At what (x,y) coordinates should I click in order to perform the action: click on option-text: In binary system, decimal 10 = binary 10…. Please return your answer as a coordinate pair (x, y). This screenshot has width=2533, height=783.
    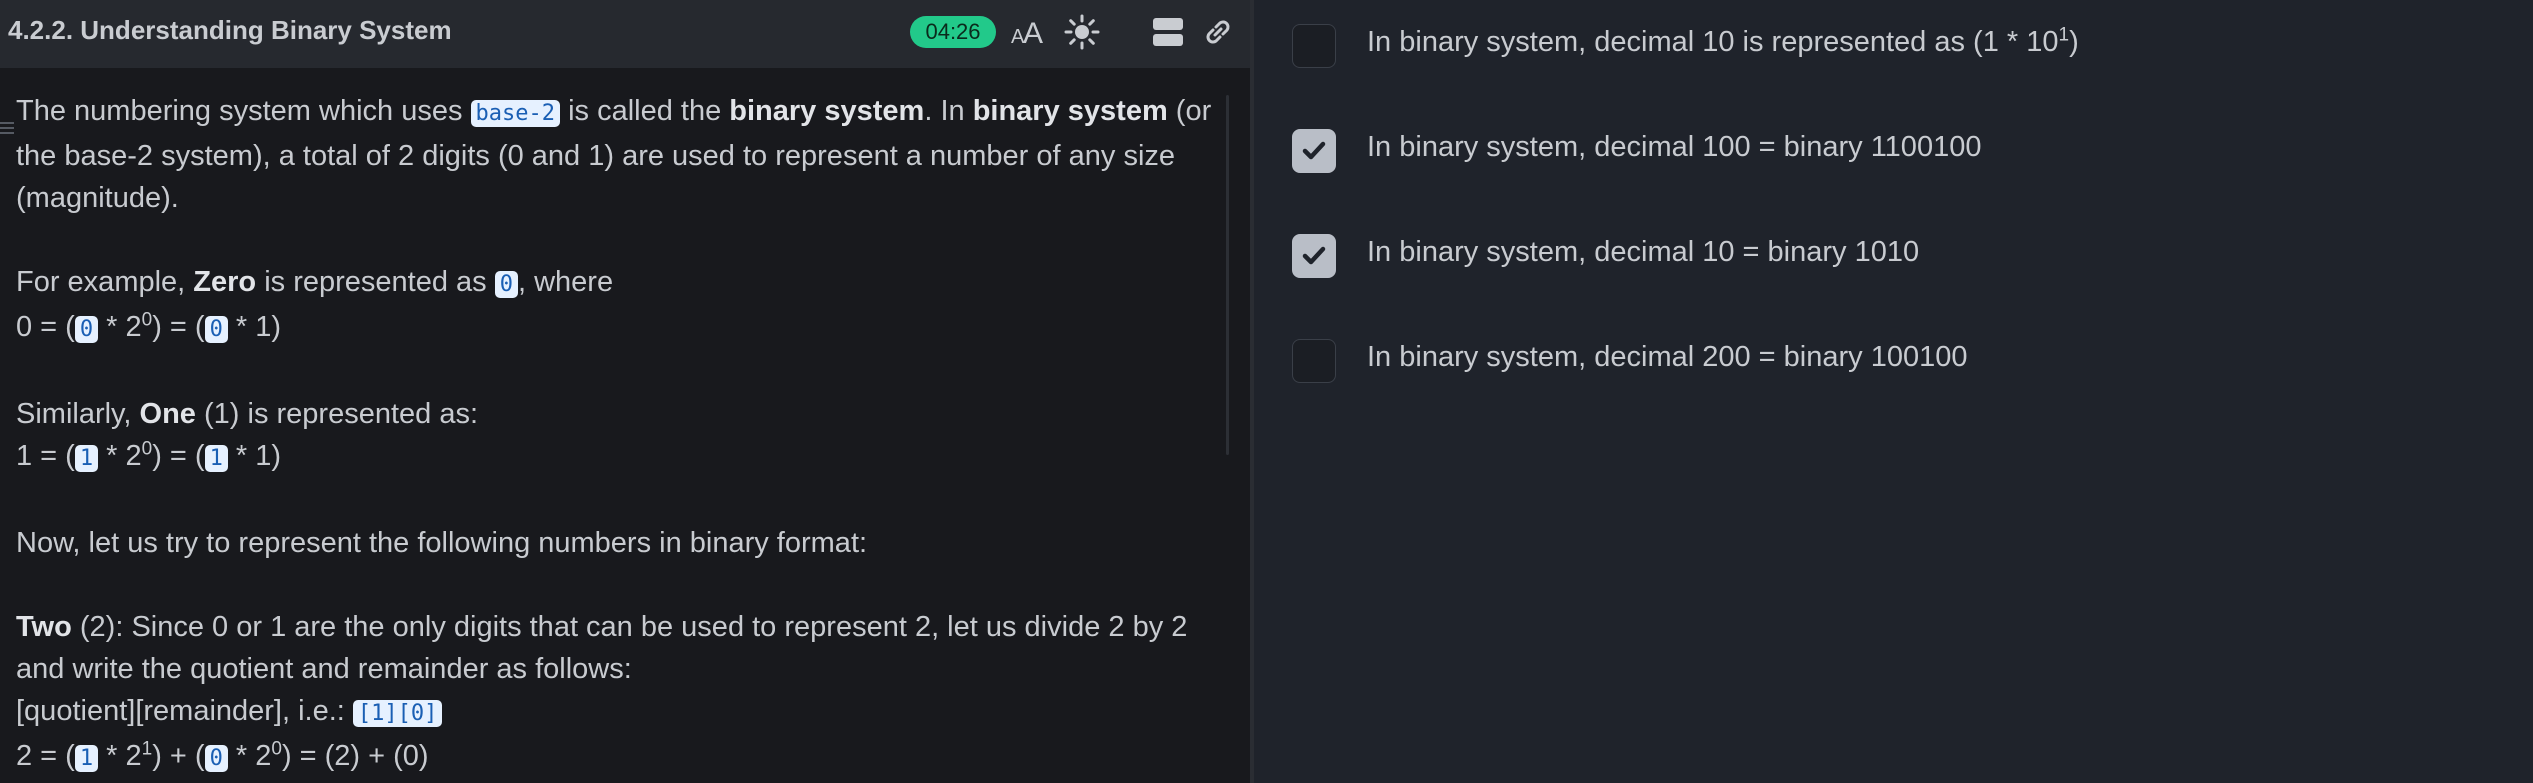
    Looking at the image, I should click on (1643, 252).